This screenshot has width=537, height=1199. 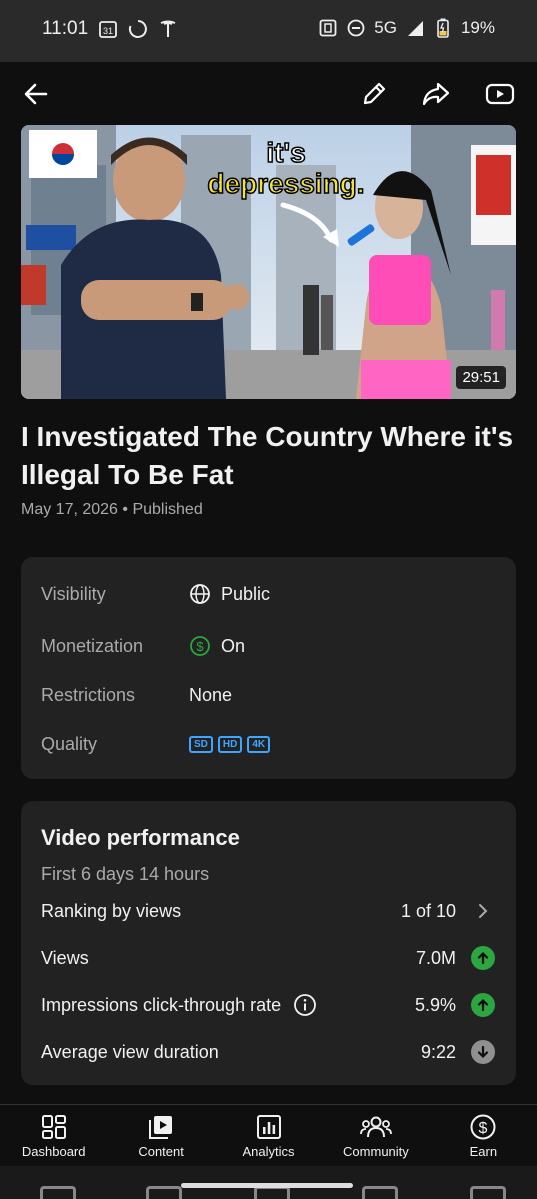 I want to click on share-button, so click(x=436, y=94).